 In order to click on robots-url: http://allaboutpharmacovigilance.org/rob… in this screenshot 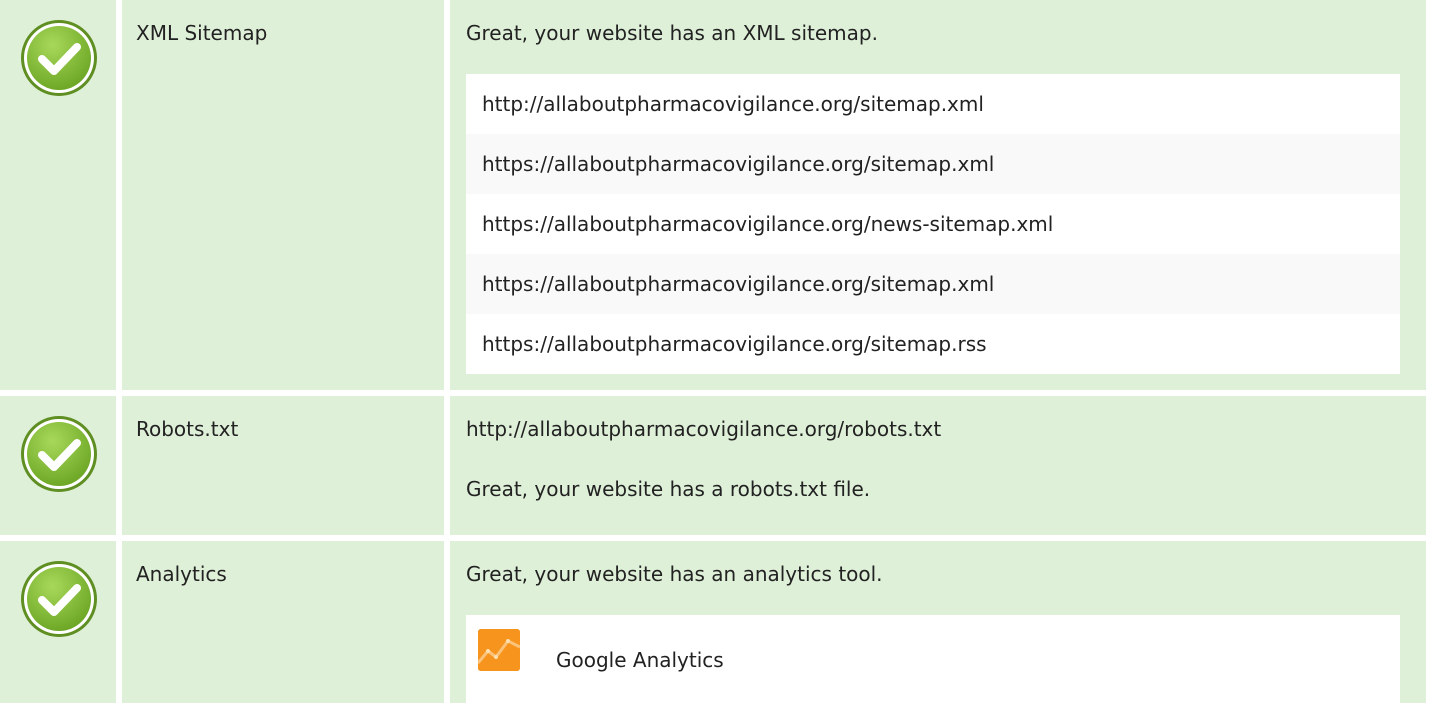, I will do `click(704, 429)`.